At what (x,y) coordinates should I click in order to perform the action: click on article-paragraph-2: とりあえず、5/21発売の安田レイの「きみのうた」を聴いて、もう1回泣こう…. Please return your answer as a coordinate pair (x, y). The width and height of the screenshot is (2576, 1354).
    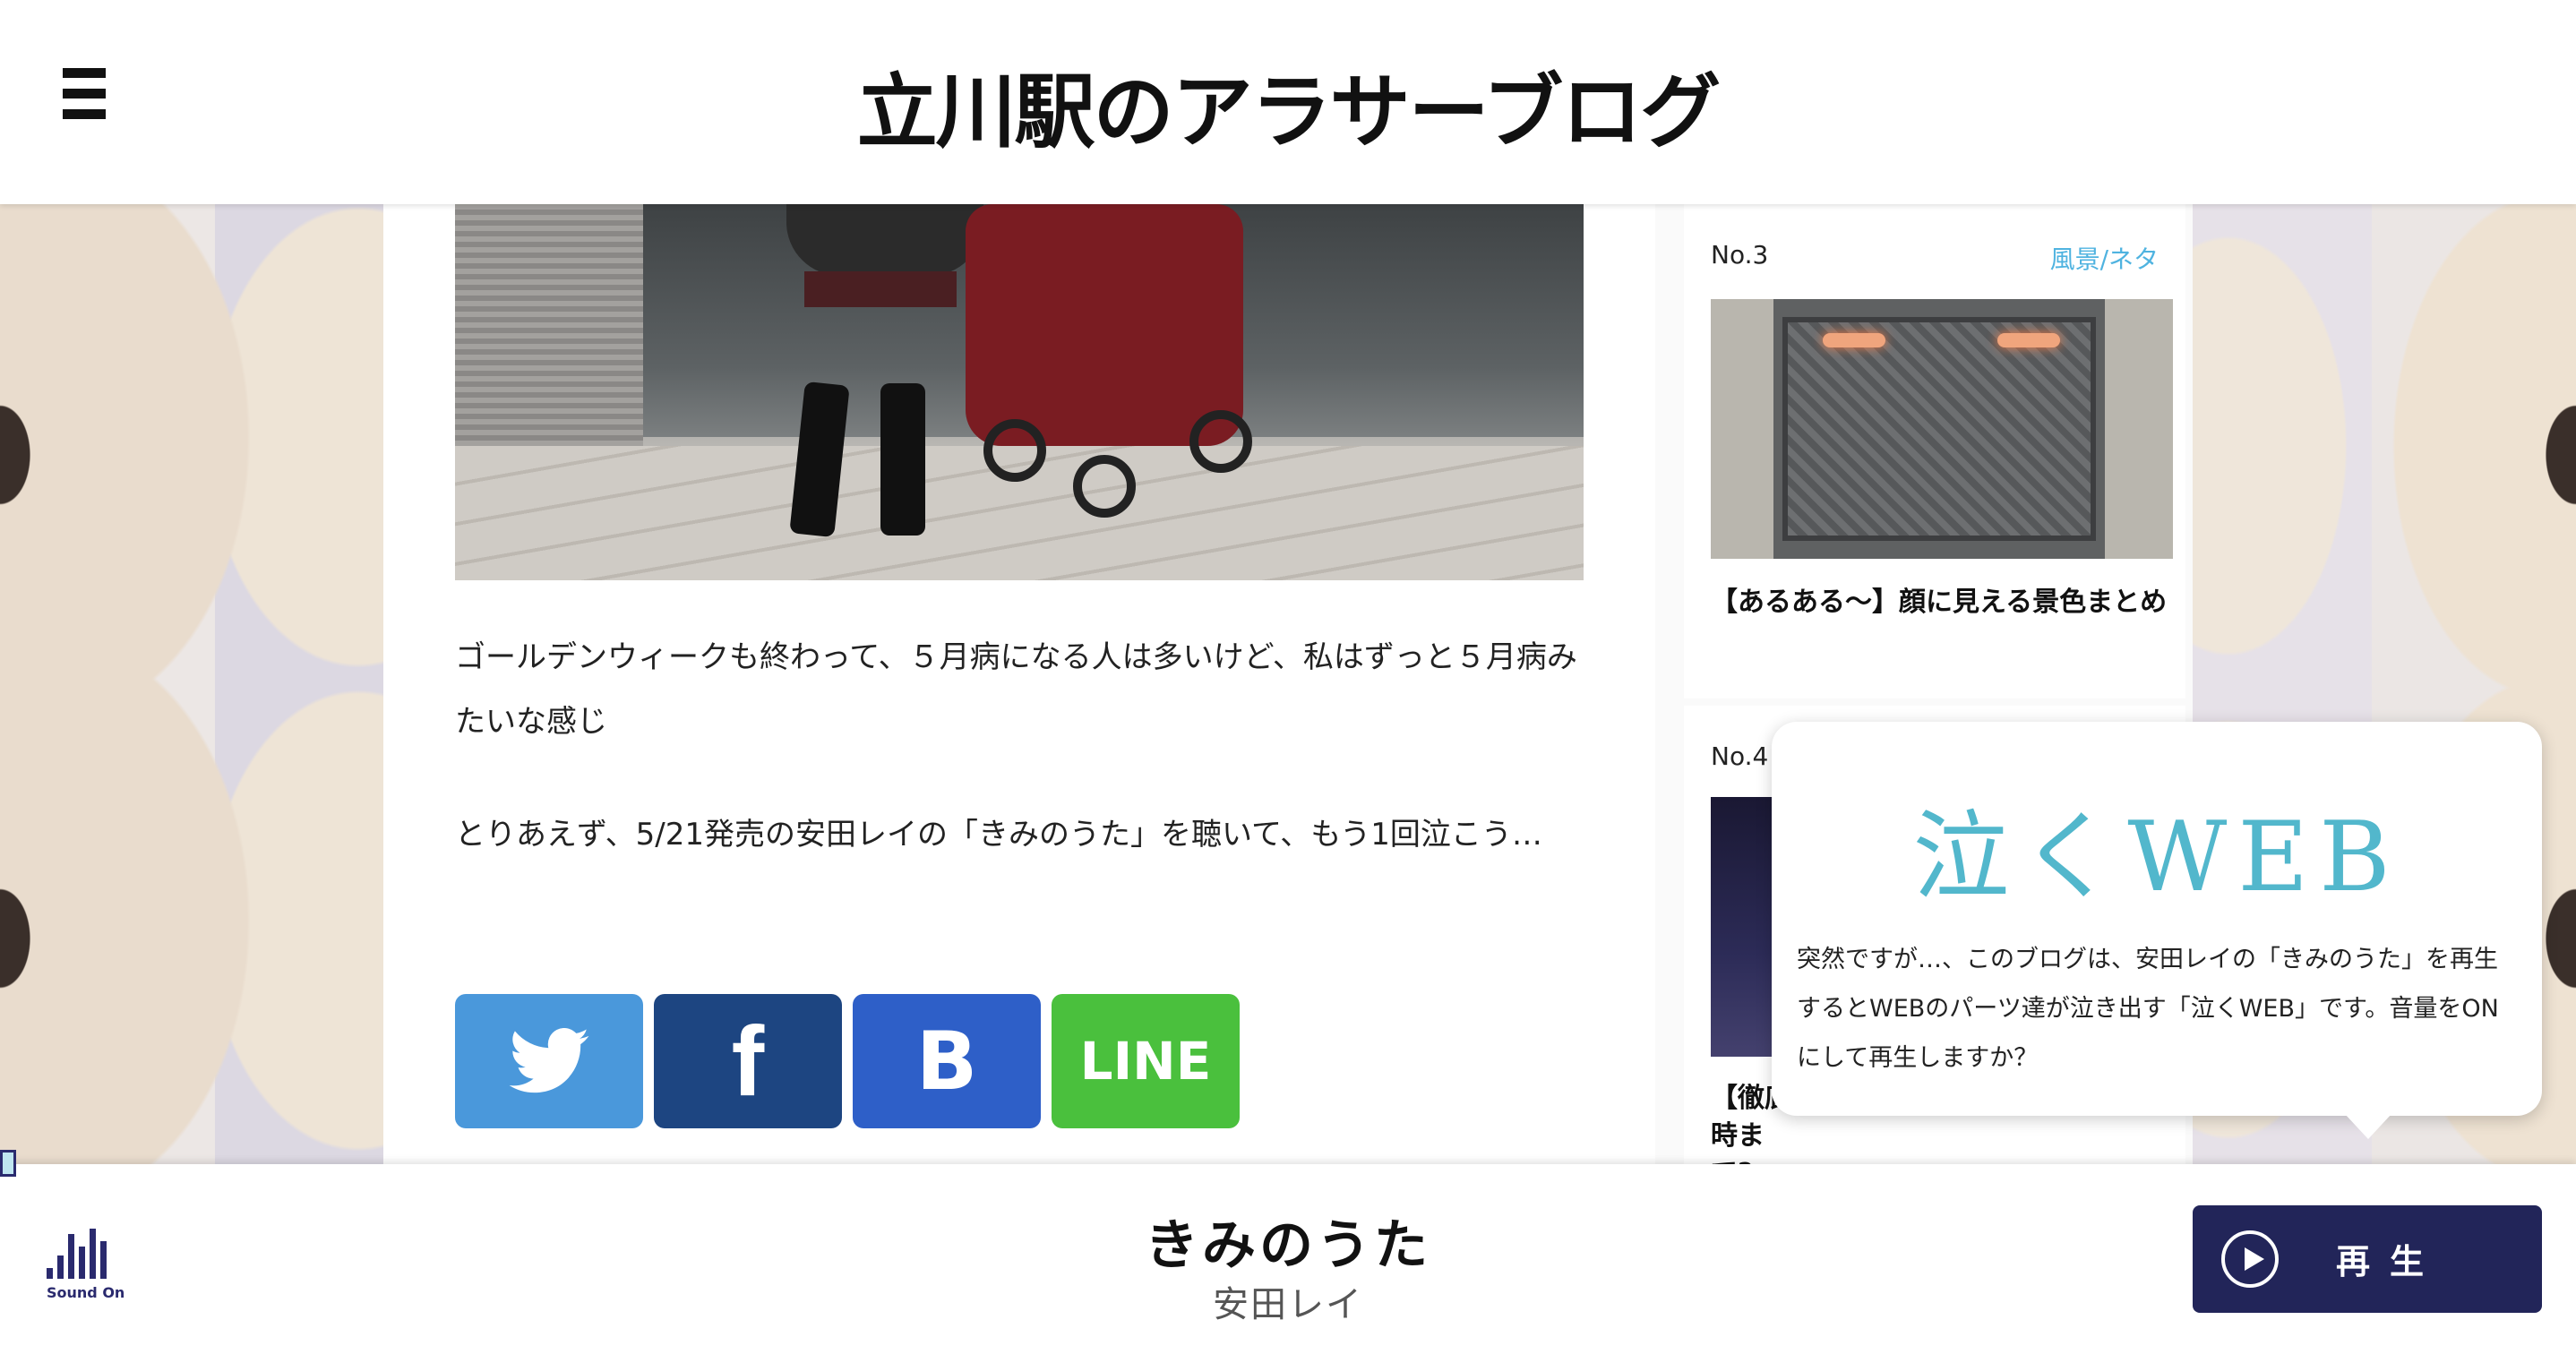
    Looking at the image, I should click on (998, 835).